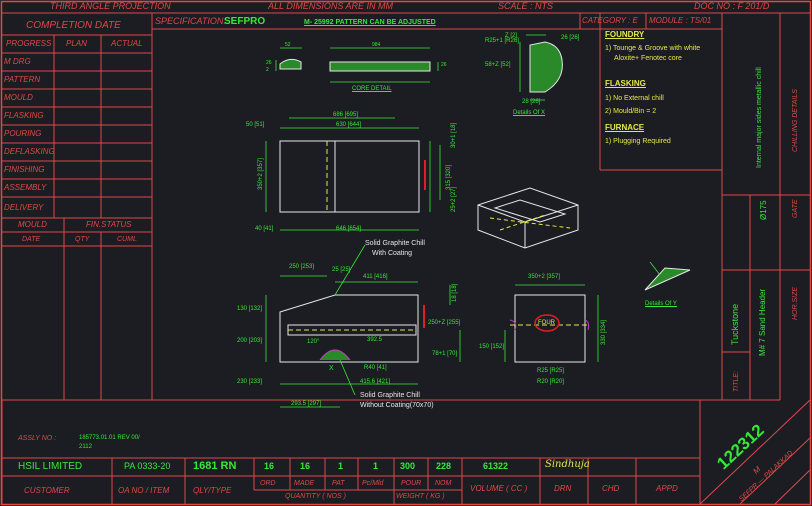 Image resolution: width=812 pixels, height=506 pixels. Describe the element at coordinates (567, 464) in the screenshot. I see `drawn-signature: Sindhuja` at that location.